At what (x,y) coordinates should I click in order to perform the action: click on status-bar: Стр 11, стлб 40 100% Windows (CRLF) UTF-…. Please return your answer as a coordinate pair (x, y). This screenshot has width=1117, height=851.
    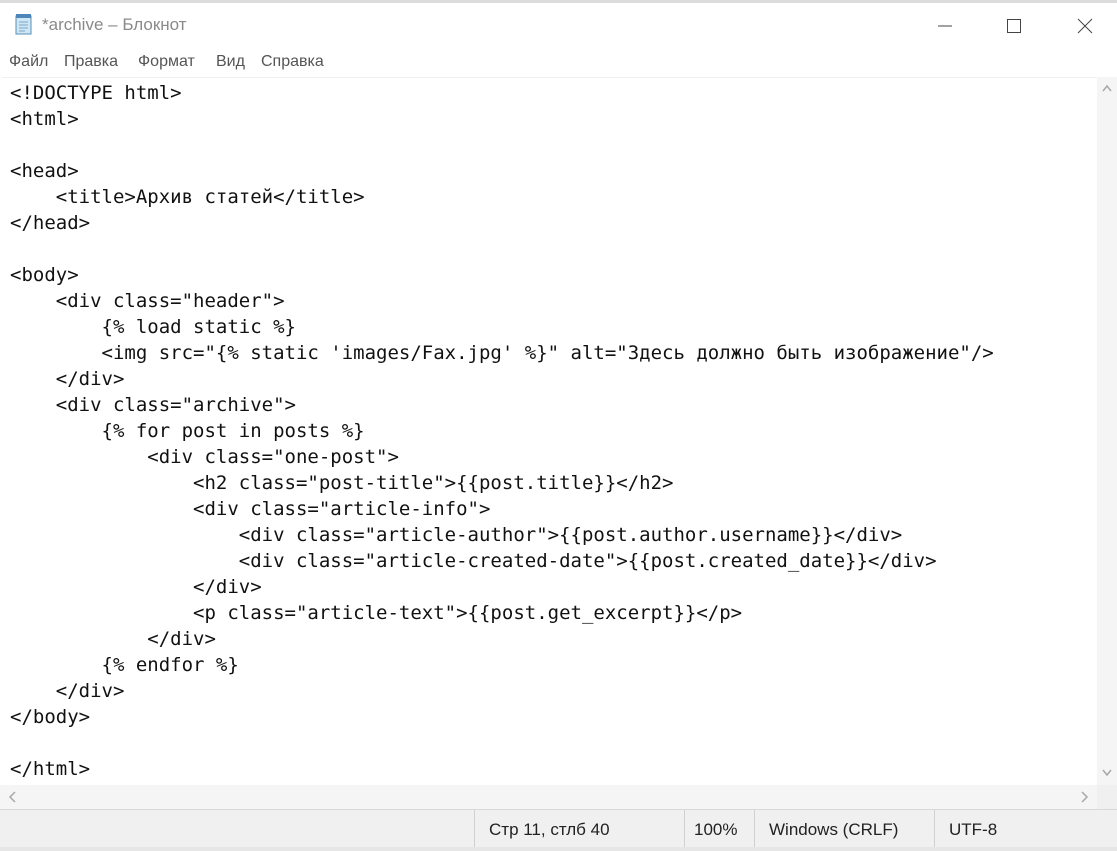
    Looking at the image, I should click on (558, 828).